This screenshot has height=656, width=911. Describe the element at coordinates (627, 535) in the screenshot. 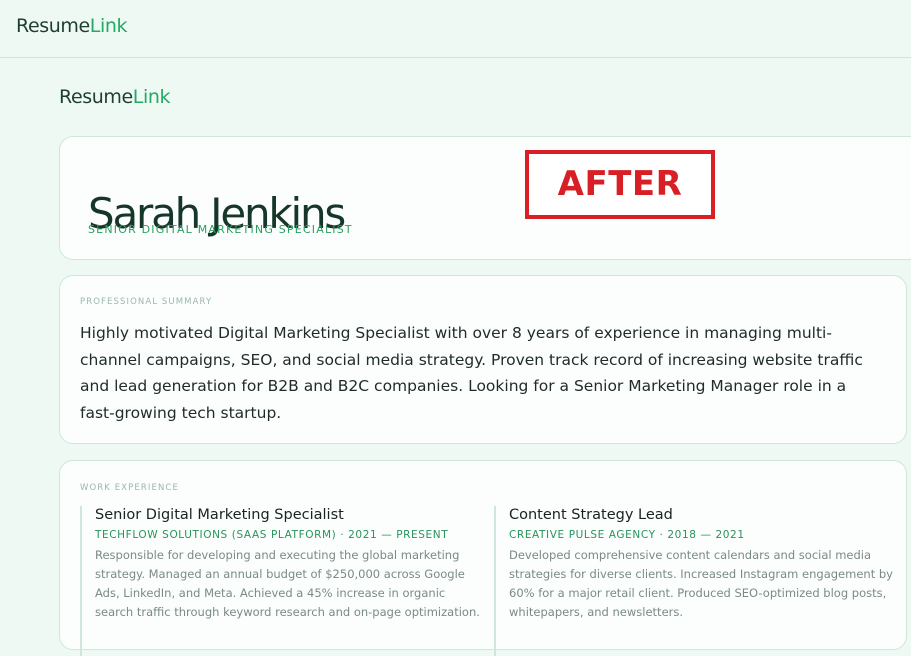

I see `job-company-dates: CREATIVE PULSE AGENCY · 2018 — 2021` at that location.